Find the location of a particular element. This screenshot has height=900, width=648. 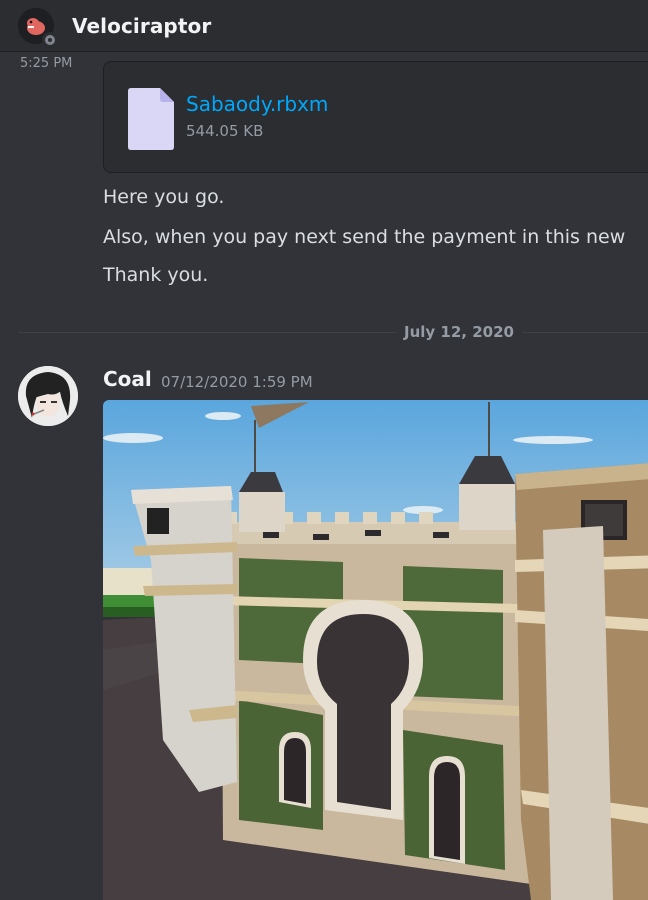

file-name-link: Sabaody.rbxm is located at coordinates (257, 104).